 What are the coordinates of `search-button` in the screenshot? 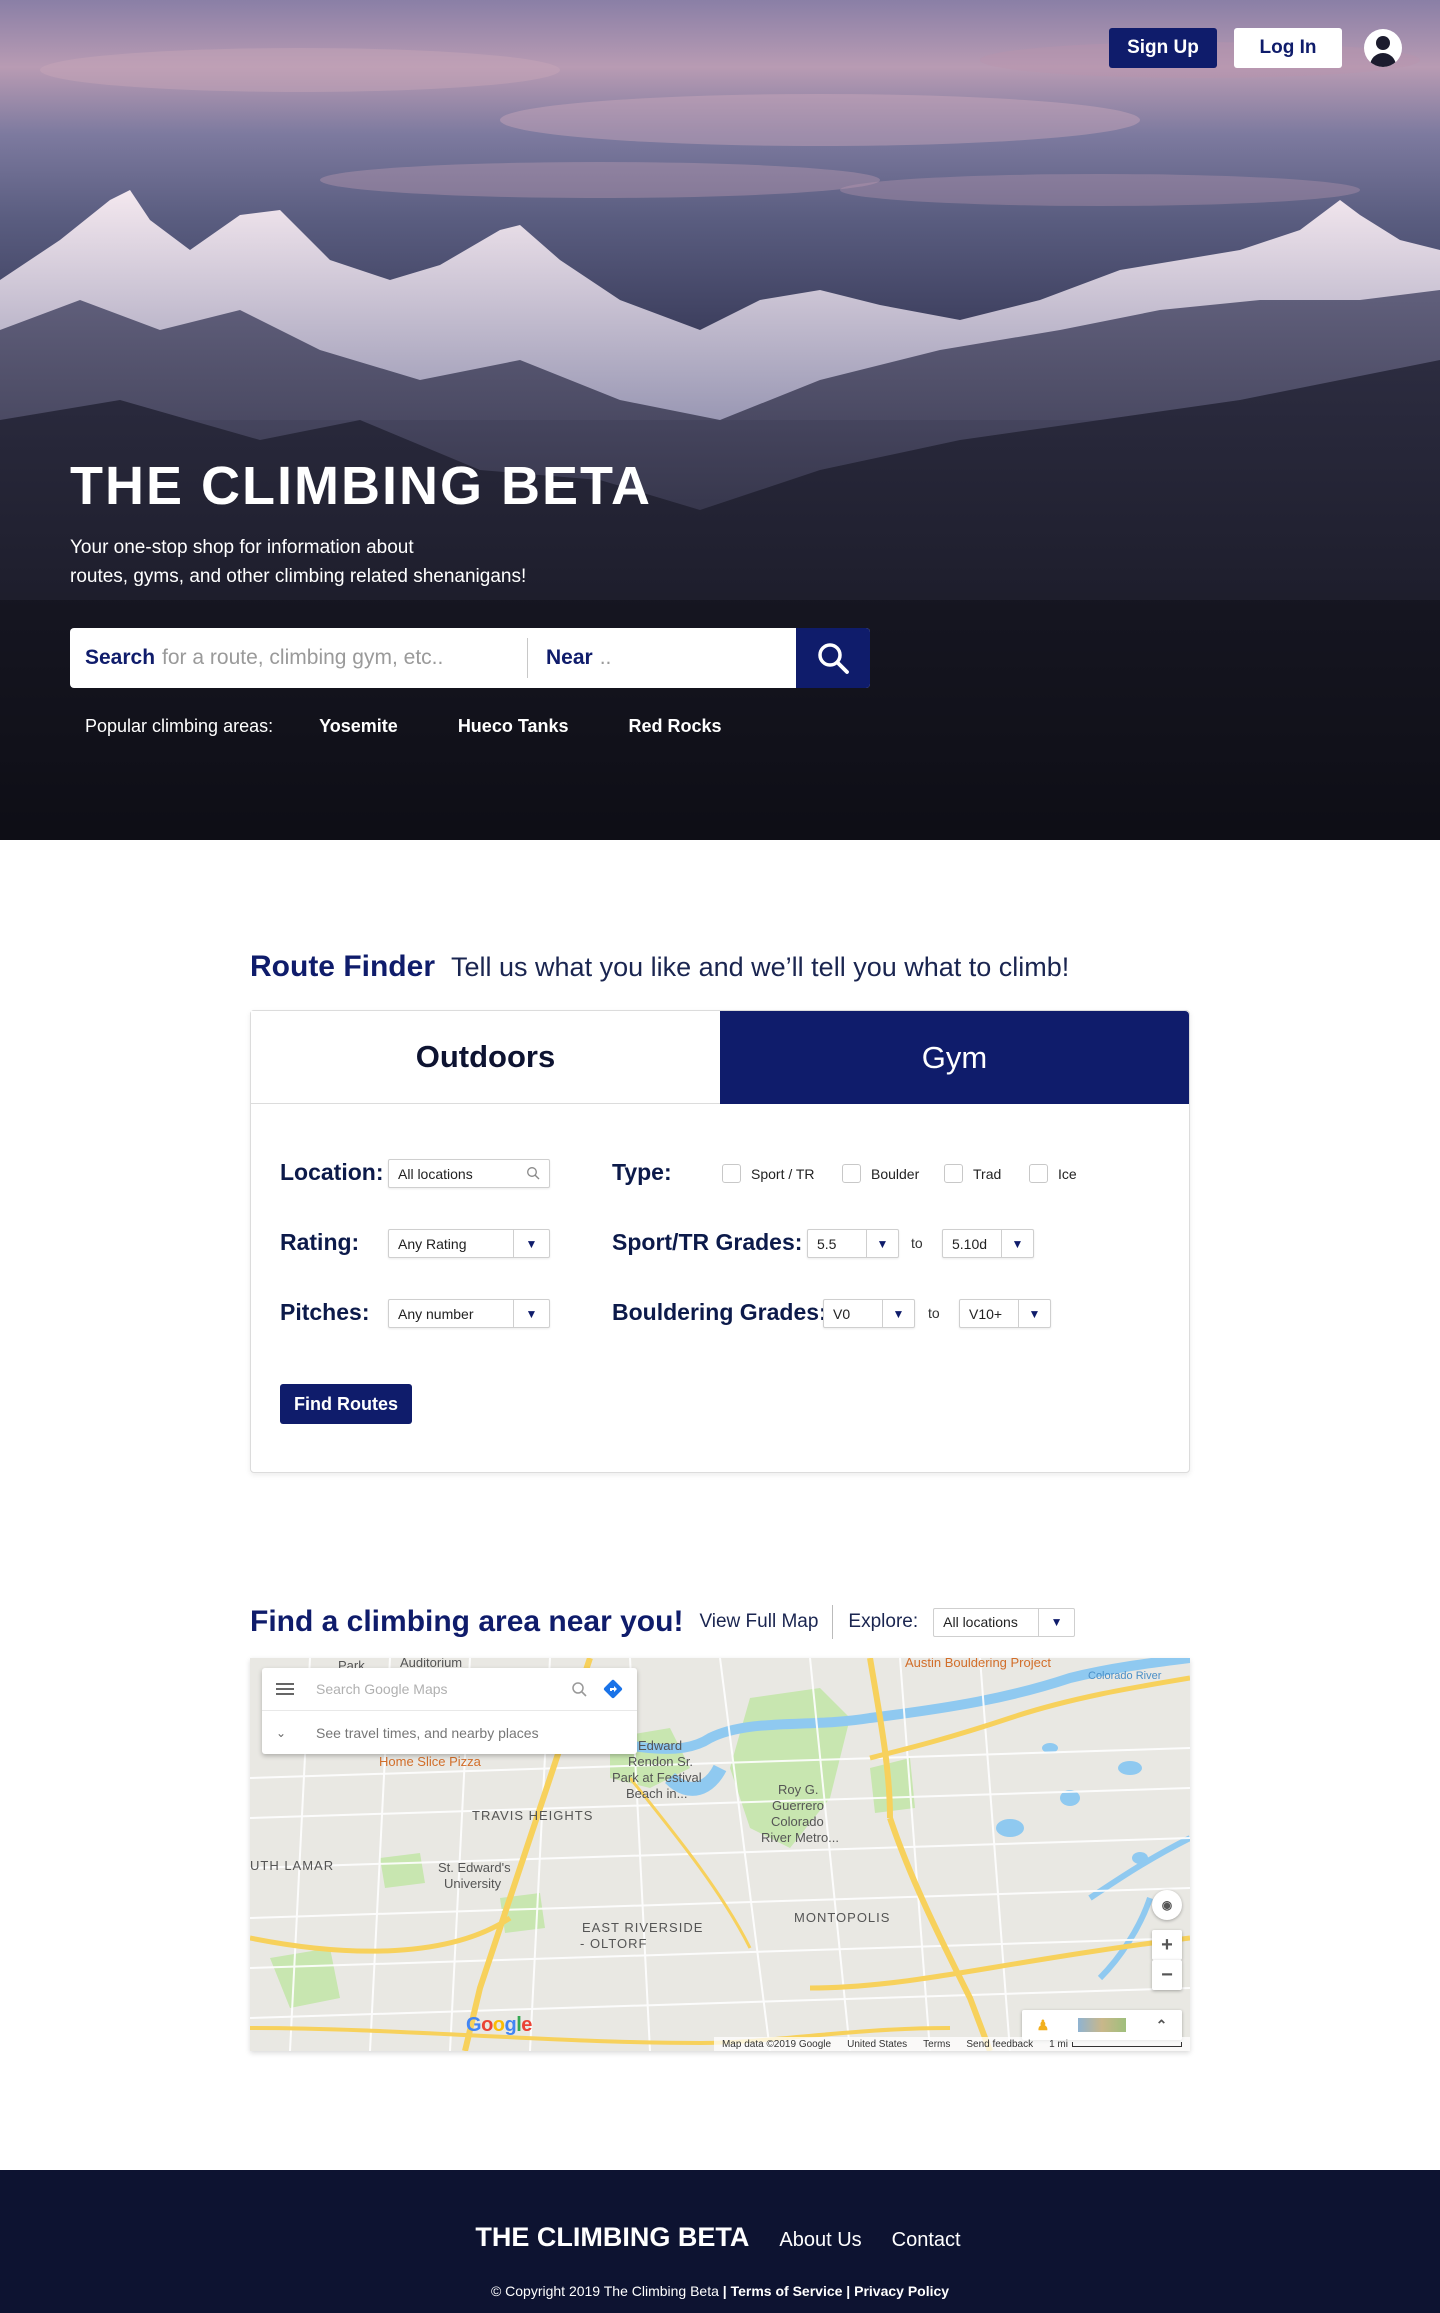 It's located at (833, 658).